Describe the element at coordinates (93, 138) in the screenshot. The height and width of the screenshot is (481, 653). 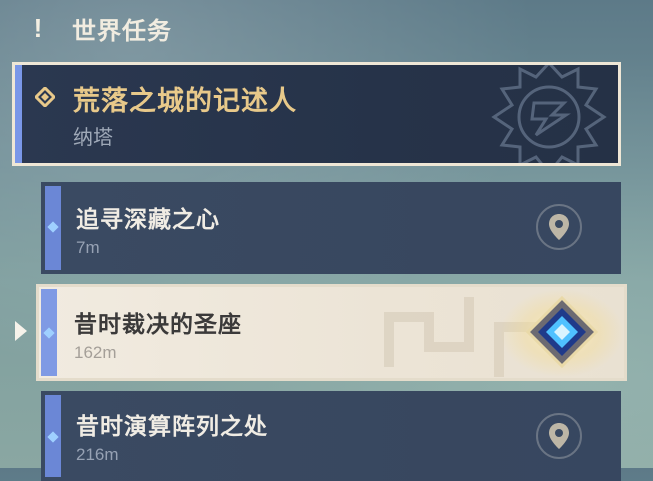
I see `quest-region: 纳塔` at that location.